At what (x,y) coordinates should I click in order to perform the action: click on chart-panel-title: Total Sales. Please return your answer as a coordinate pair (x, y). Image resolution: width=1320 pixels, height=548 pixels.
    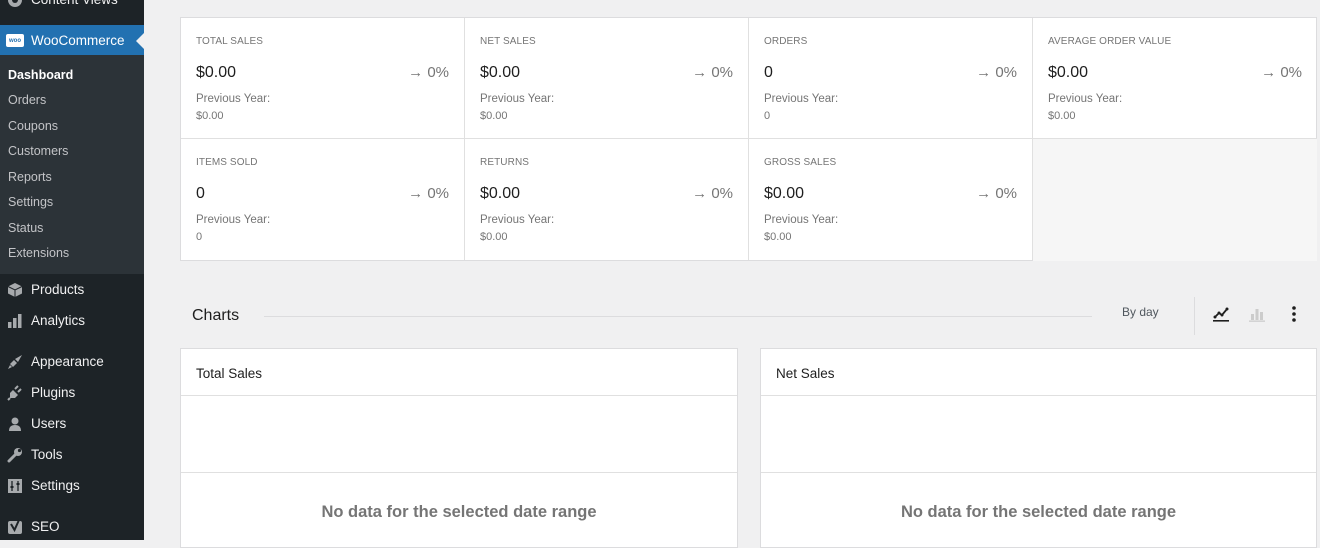
    Looking at the image, I should click on (229, 373).